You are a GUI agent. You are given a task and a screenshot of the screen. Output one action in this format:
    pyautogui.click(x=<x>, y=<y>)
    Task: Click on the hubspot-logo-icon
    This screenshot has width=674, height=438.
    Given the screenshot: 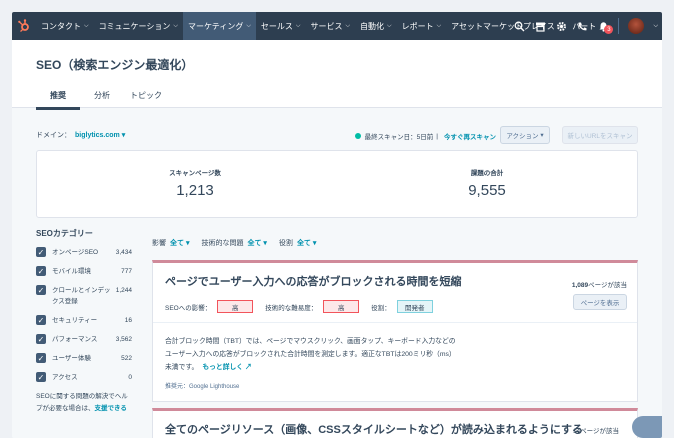 What is the action you would take?
    pyautogui.click(x=24, y=26)
    